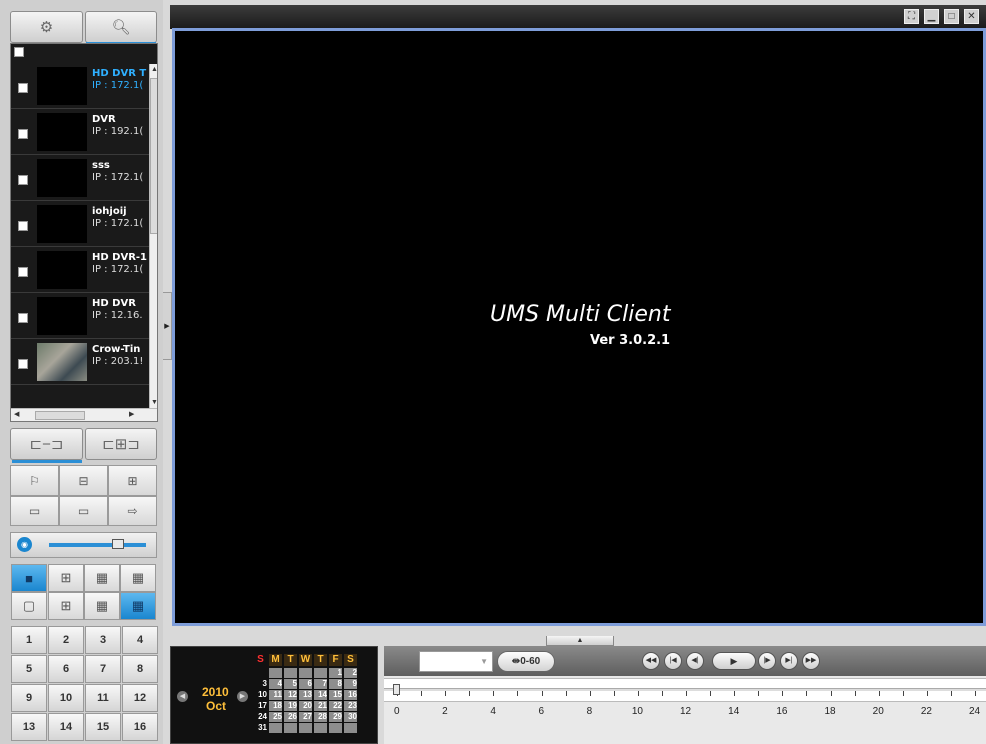 The height and width of the screenshot is (744, 986). I want to click on calendar-day: 9, so click(350, 684).